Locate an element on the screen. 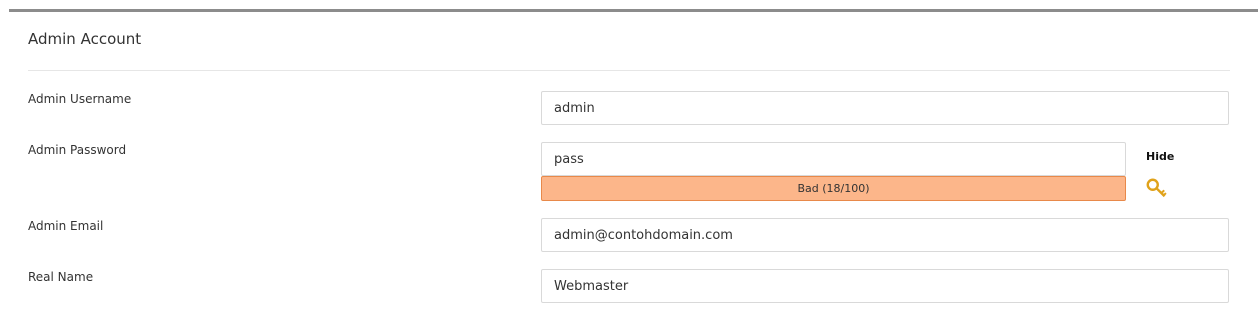  admin-username-label: Admin Username is located at coordinates (80, 99).